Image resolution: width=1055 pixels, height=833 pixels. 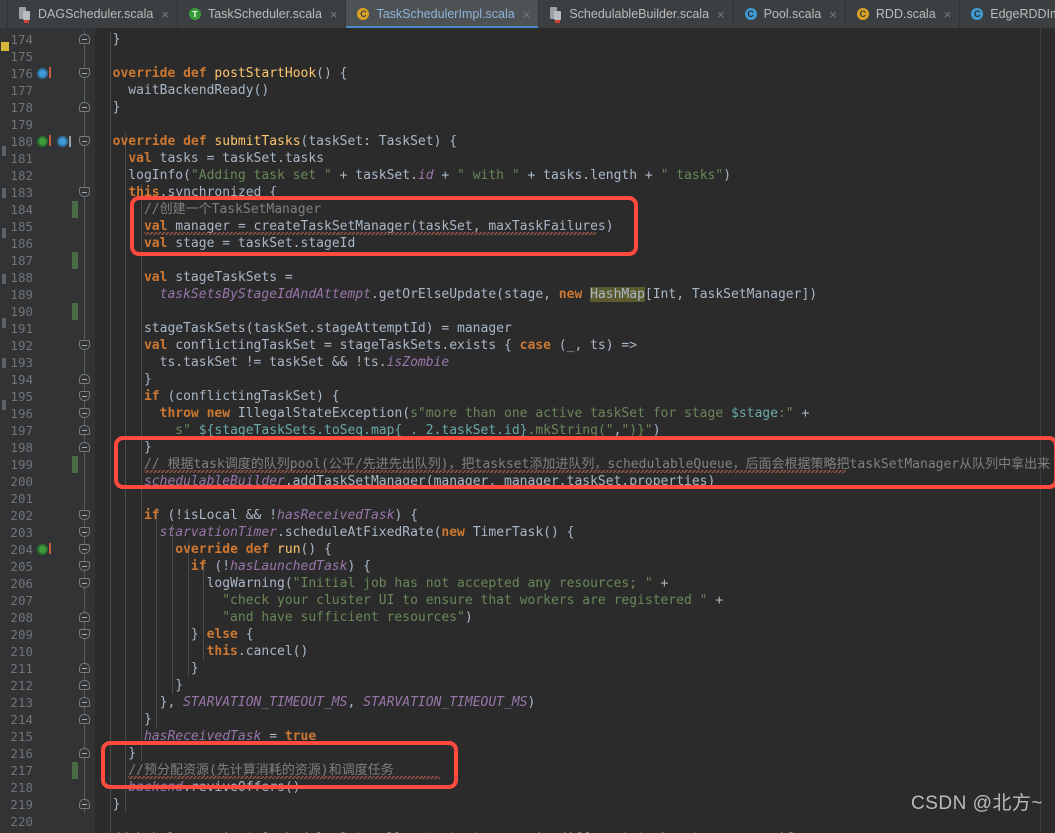 I want to click on editor-tab-schedulablebuilder: SchedulableBuilder.scala ×, so click(x=636, y=14).